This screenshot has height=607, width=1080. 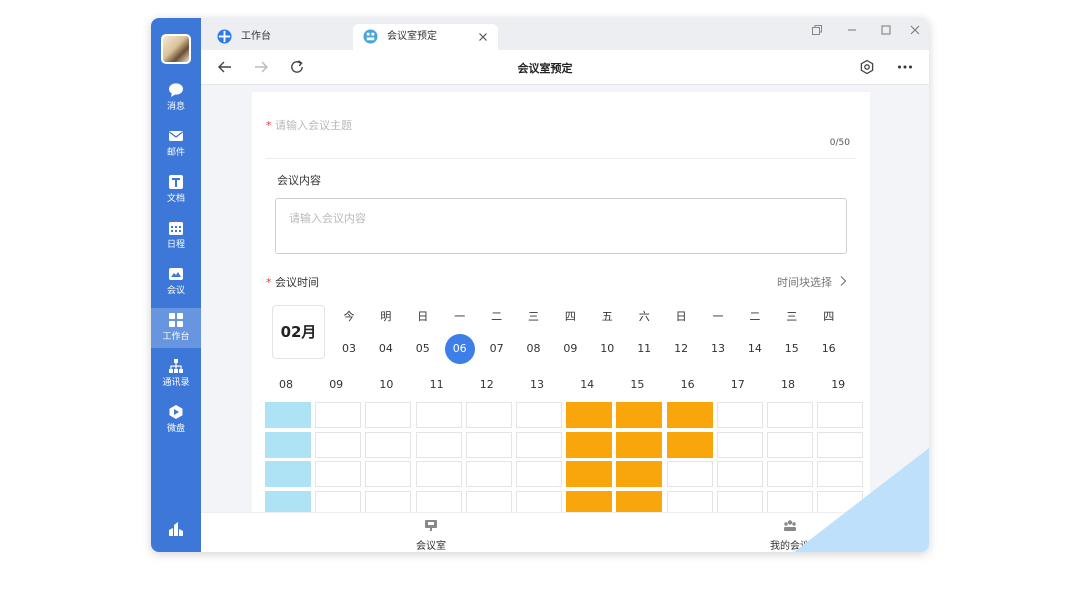 I want to click on hour-label: 10, so click(x=386, y=384).